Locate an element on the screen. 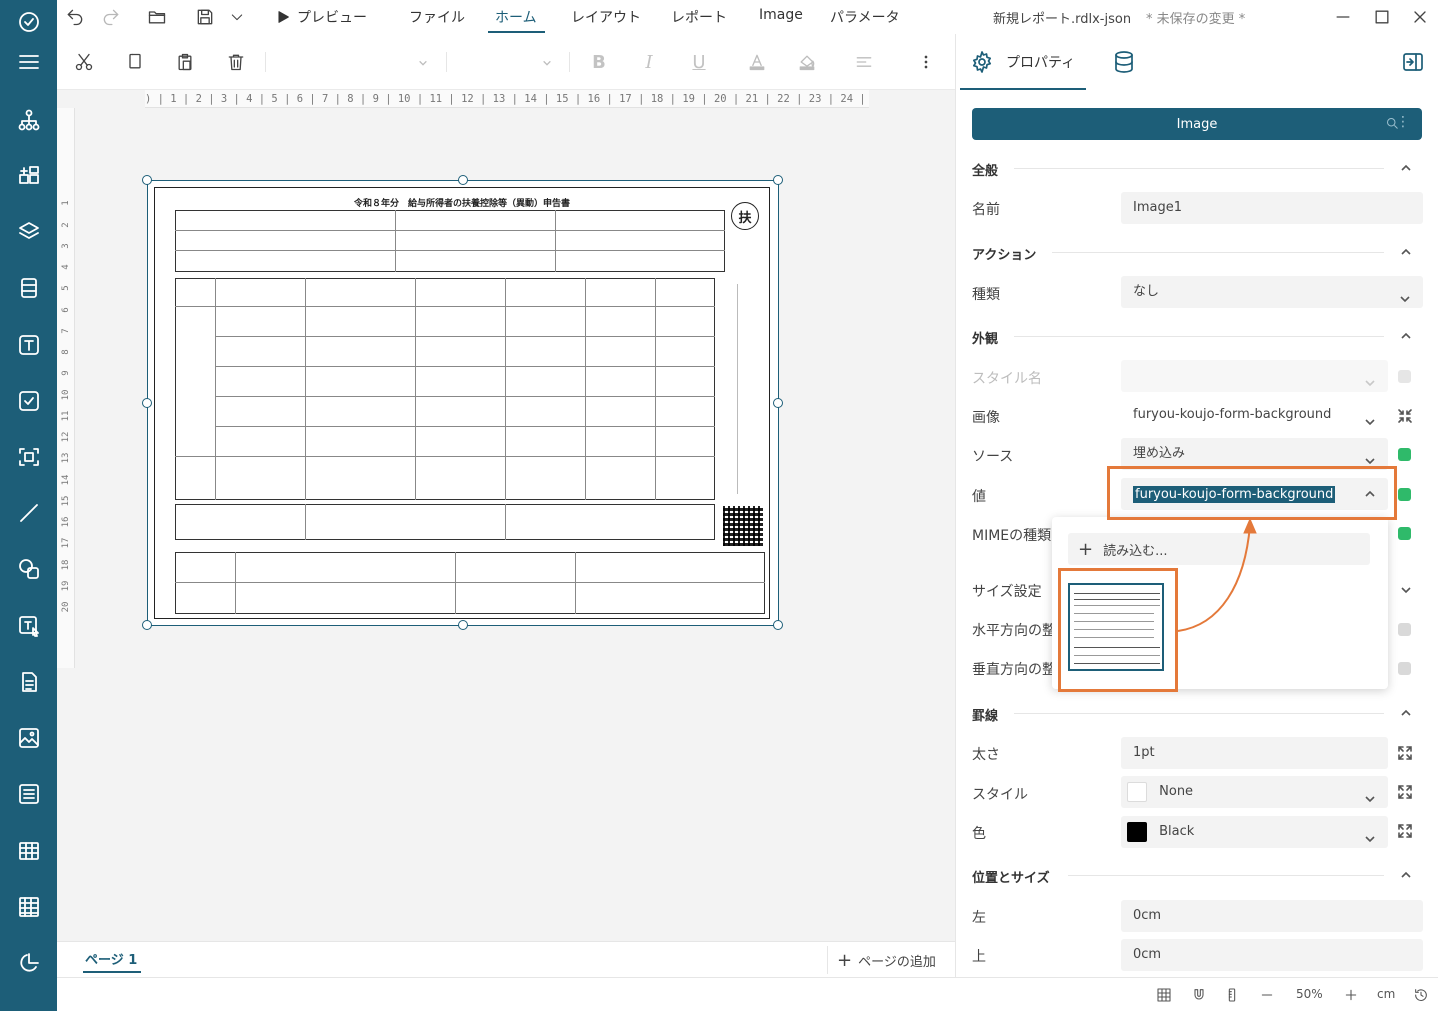 The image size is (1438, 1011). history-button is located at coordinates (1421, 995).